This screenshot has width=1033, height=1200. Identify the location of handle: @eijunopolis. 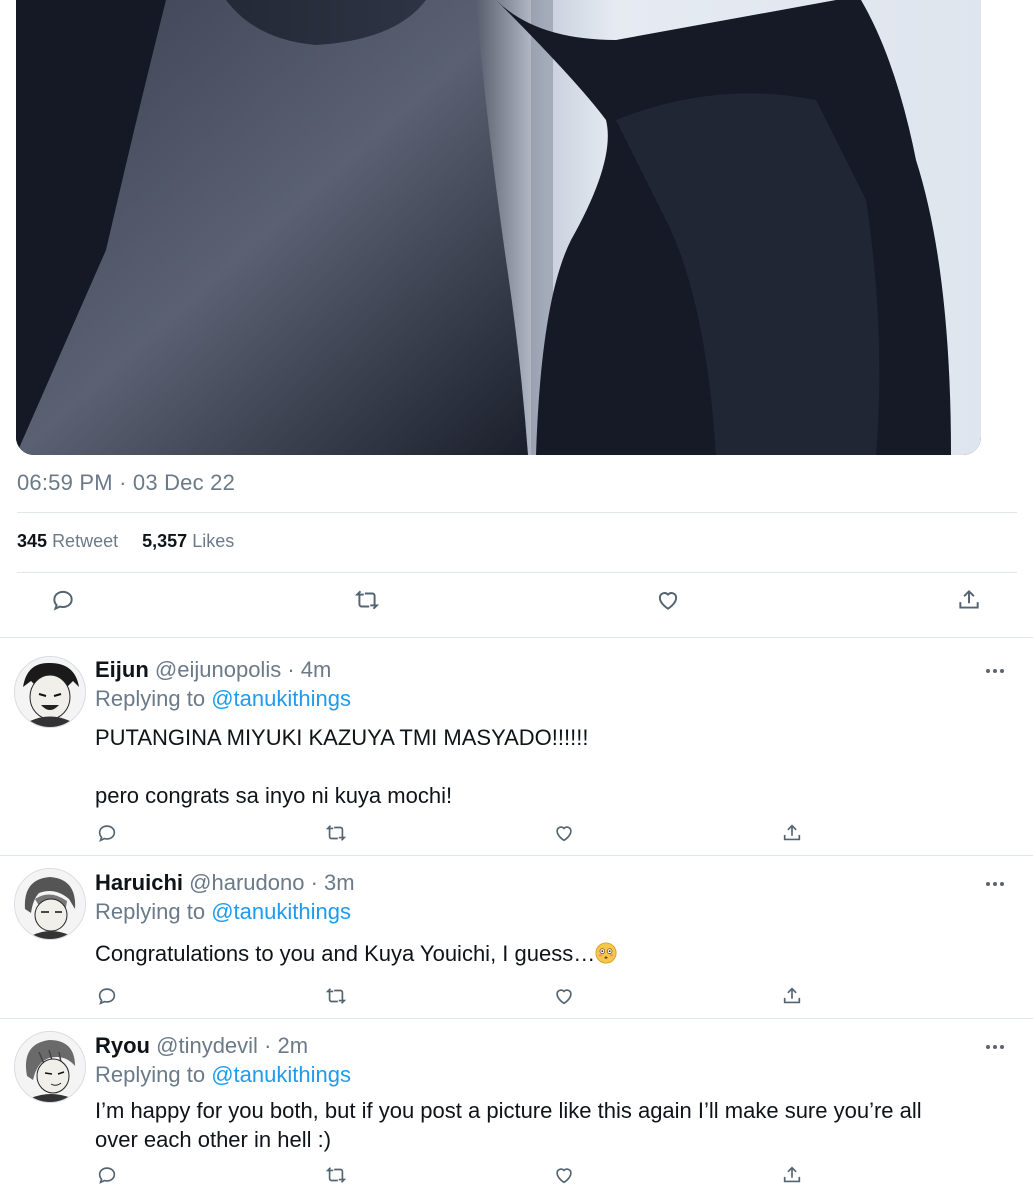
(218, 669).